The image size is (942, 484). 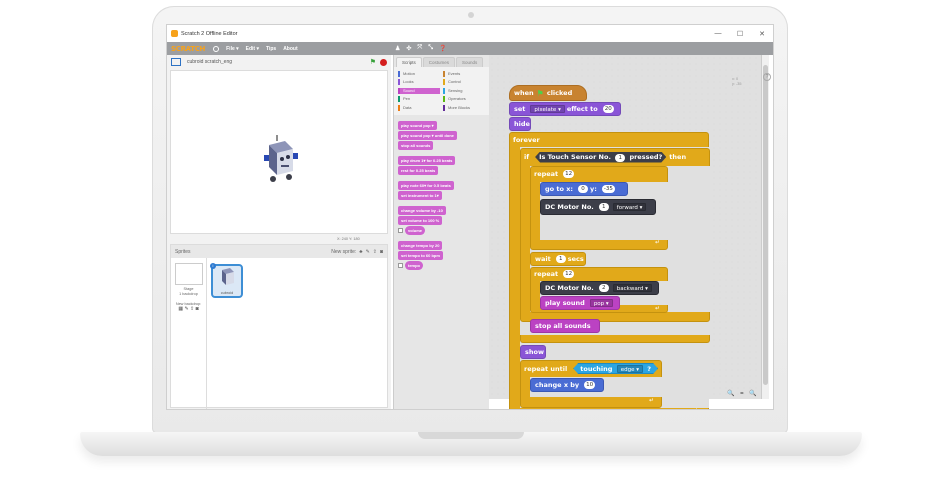 What do you see at coordinates (442, 48) in the screenshot?
I see `help-icon: ❓` at bounding box center [442, 48].